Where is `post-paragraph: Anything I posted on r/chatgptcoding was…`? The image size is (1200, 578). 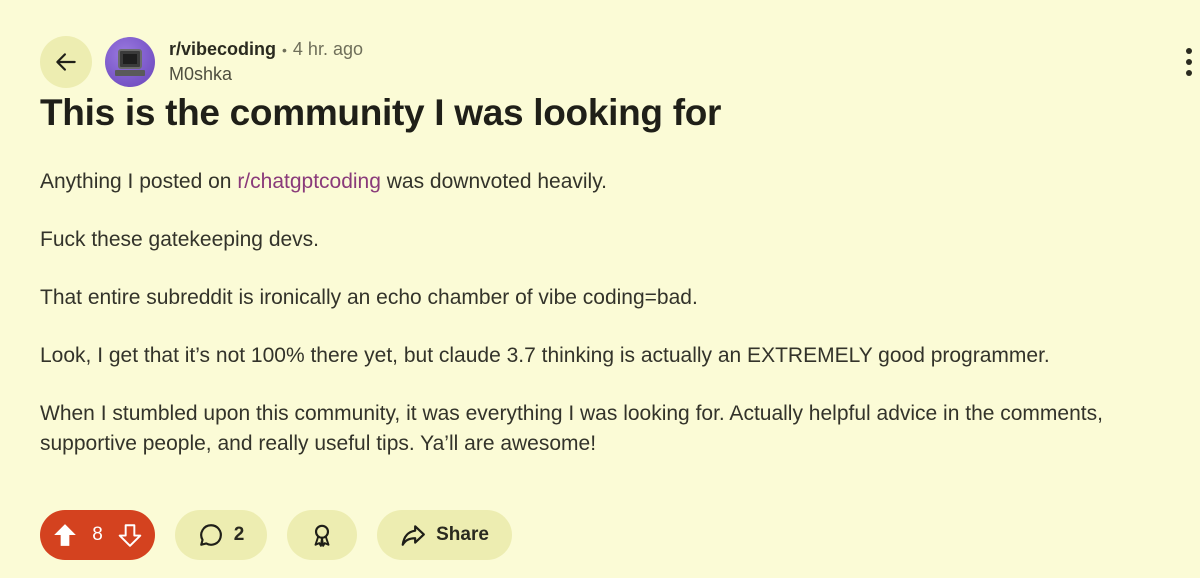
post-paragraph: Anything I posted on r/chatgptcoding was… is located at coordinates (323, 181).